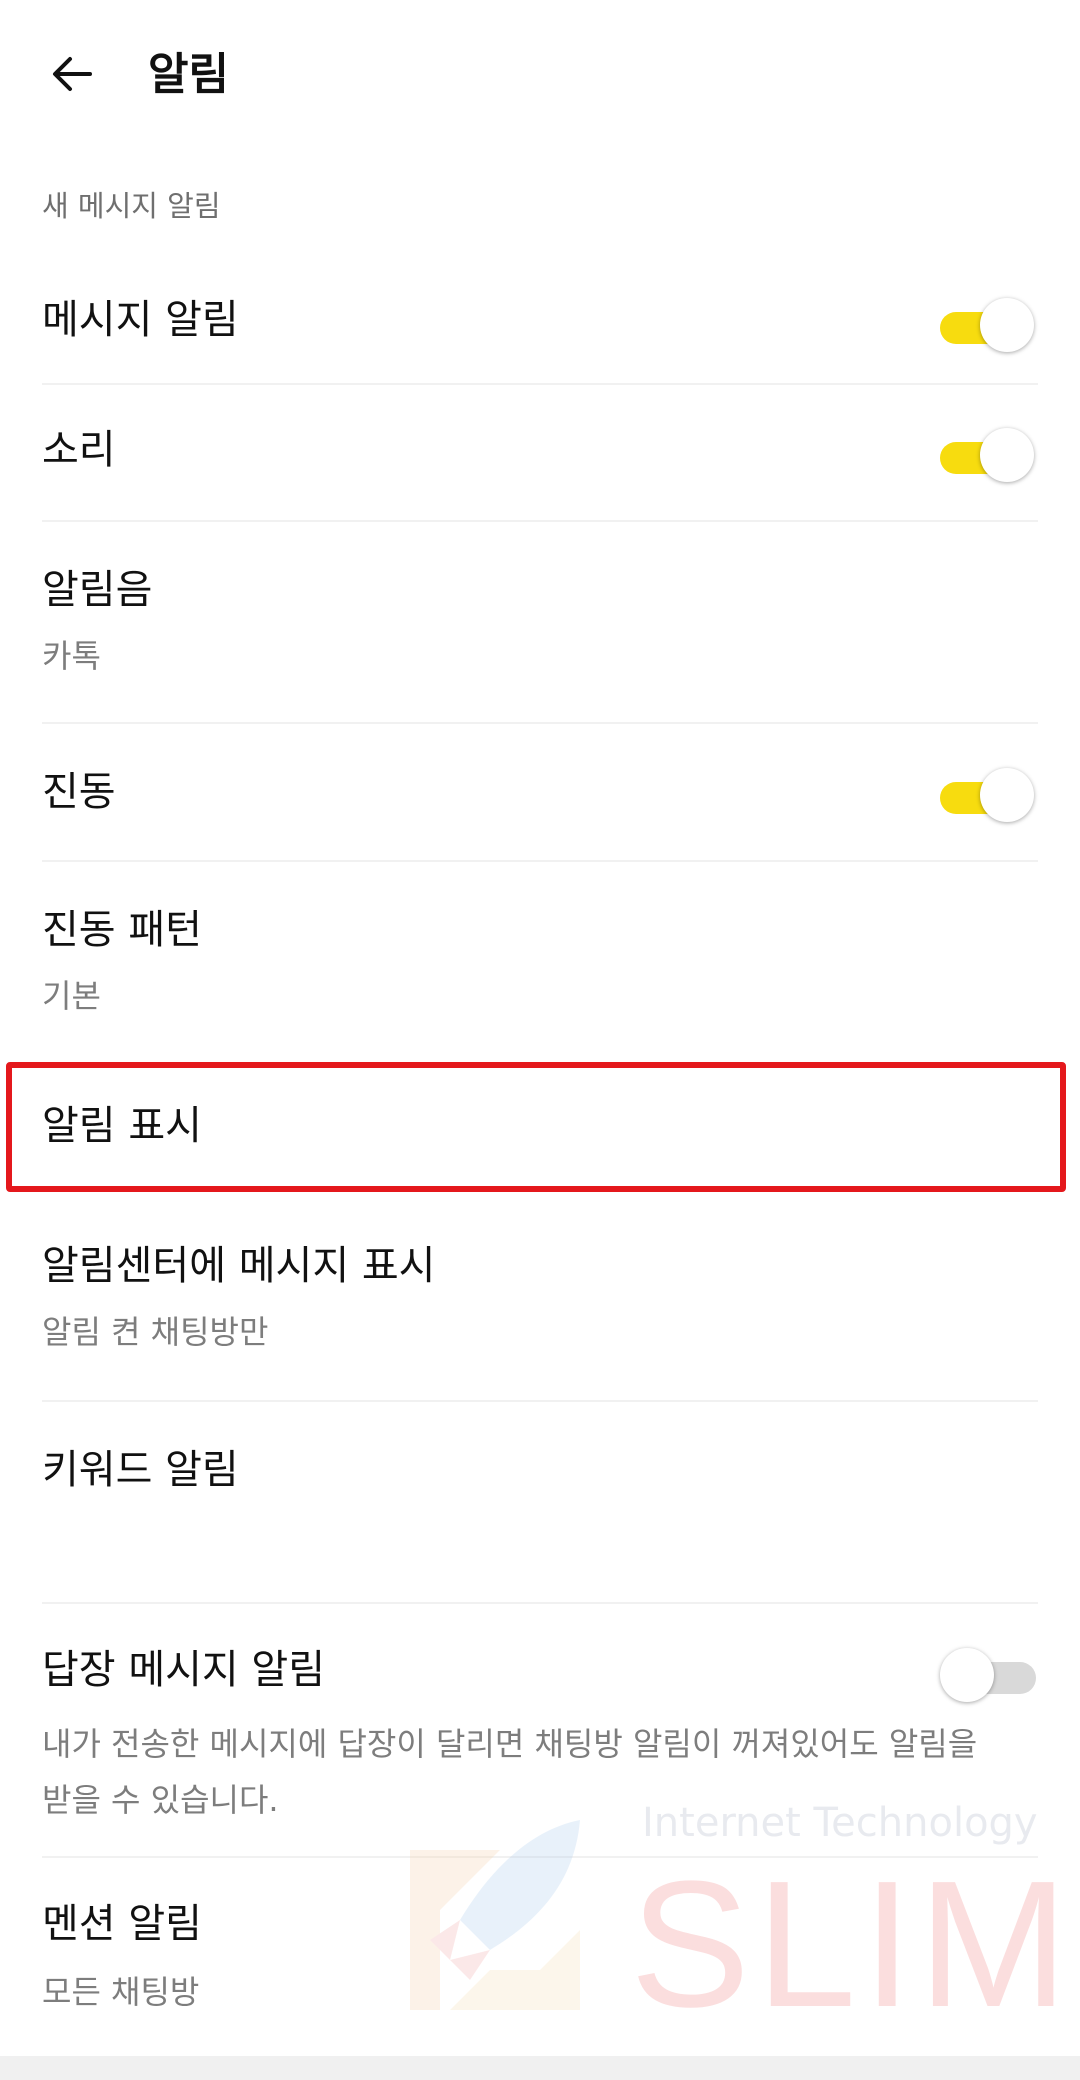 This screenshot has width=1080, height=2080. Describe the element at coordinates (79, 450) in the screenshot. I see `setting-title: 소리` at that location.